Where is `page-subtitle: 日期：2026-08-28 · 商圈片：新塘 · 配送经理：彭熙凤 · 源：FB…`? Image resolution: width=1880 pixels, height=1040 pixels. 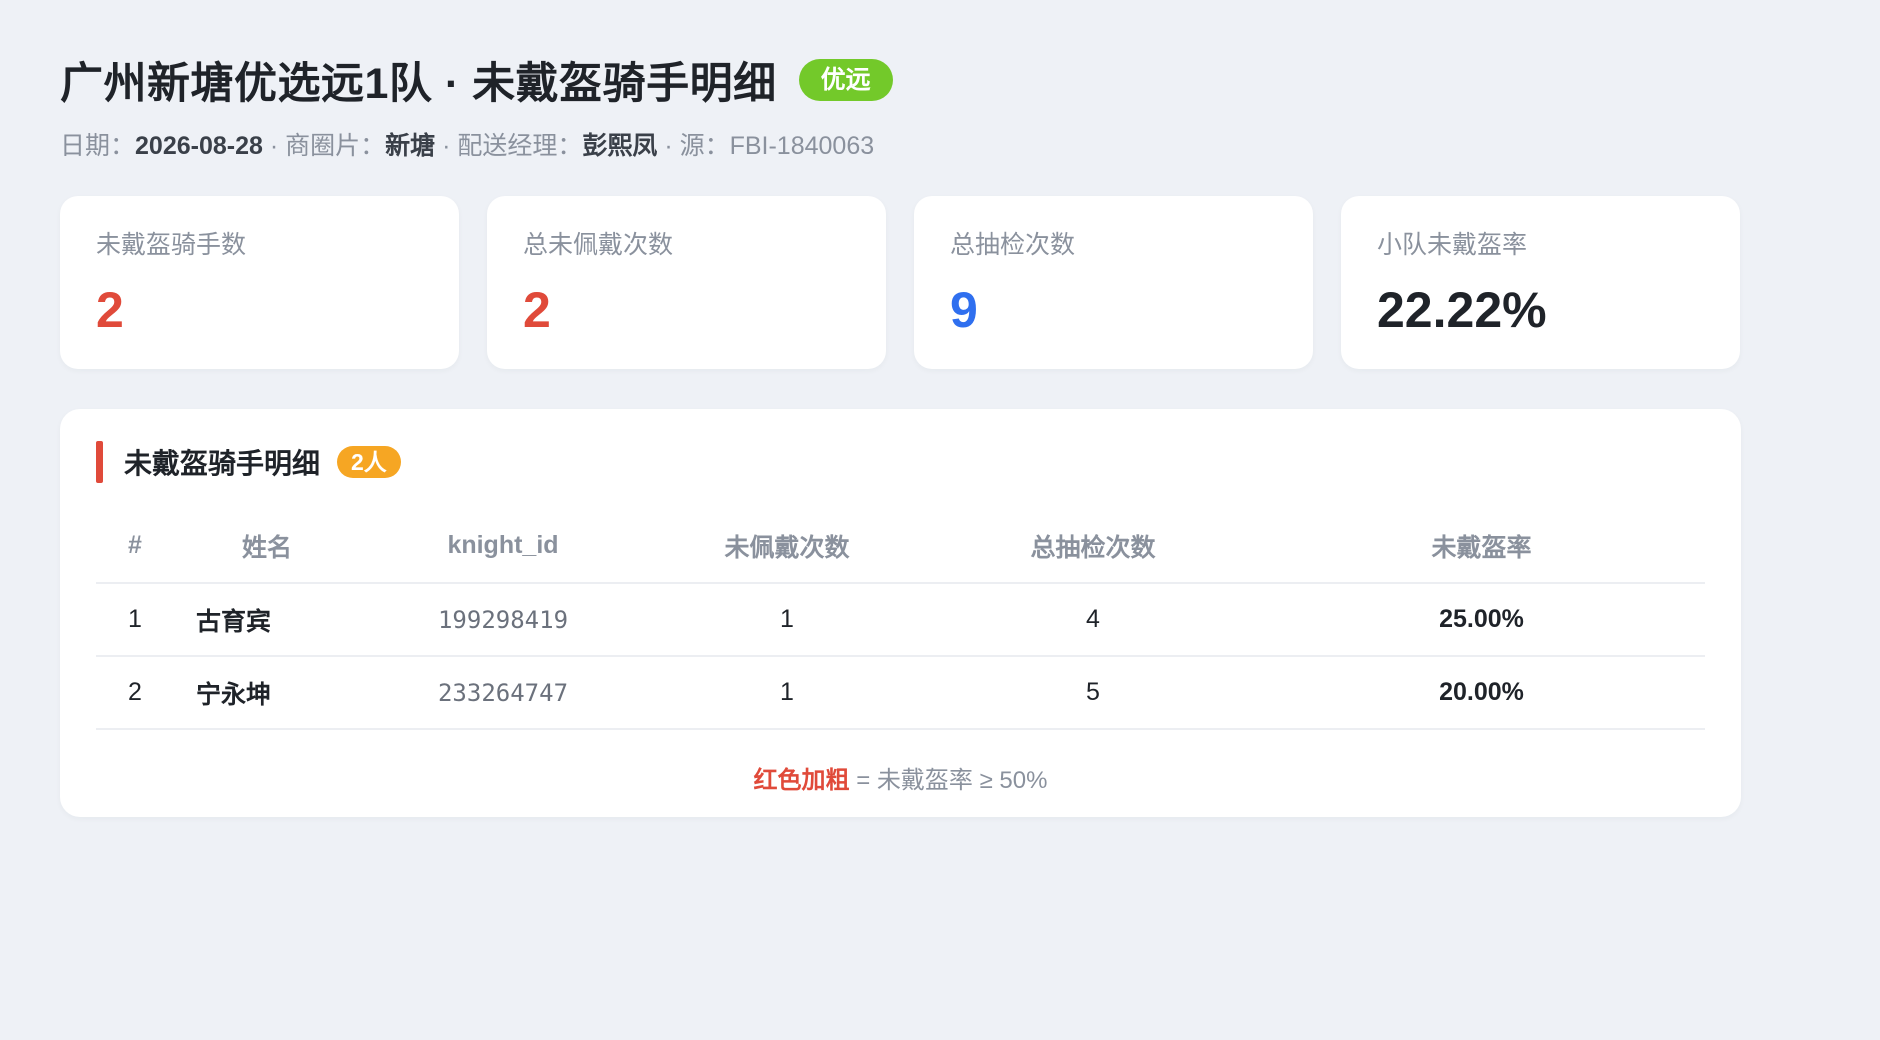 page-subtitle: 日期：2026-08-28 · 商圈片：新塘 · 配送经理：彭熙凤 · 源：FB… is located at coordinates (940, 146).